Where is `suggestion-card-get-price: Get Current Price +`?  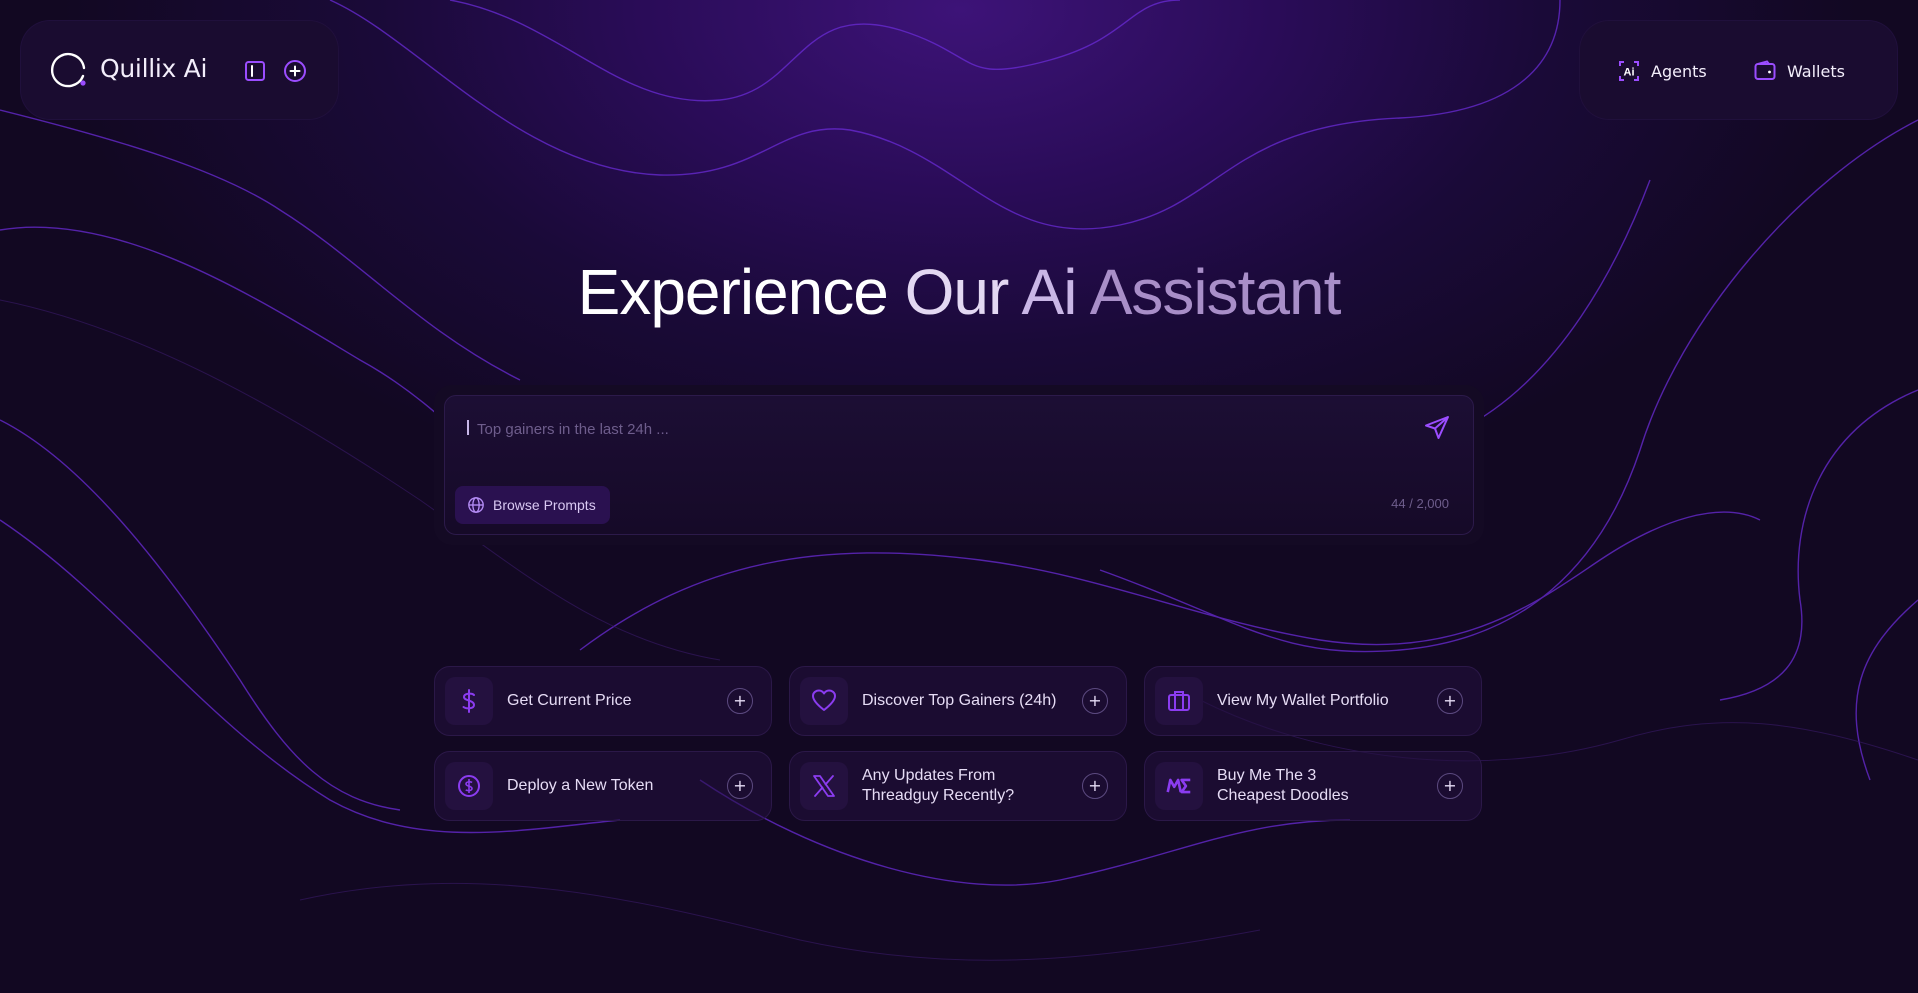
suggestion-card-get-price: Get Current Price + is located at coordinates (603, 701).